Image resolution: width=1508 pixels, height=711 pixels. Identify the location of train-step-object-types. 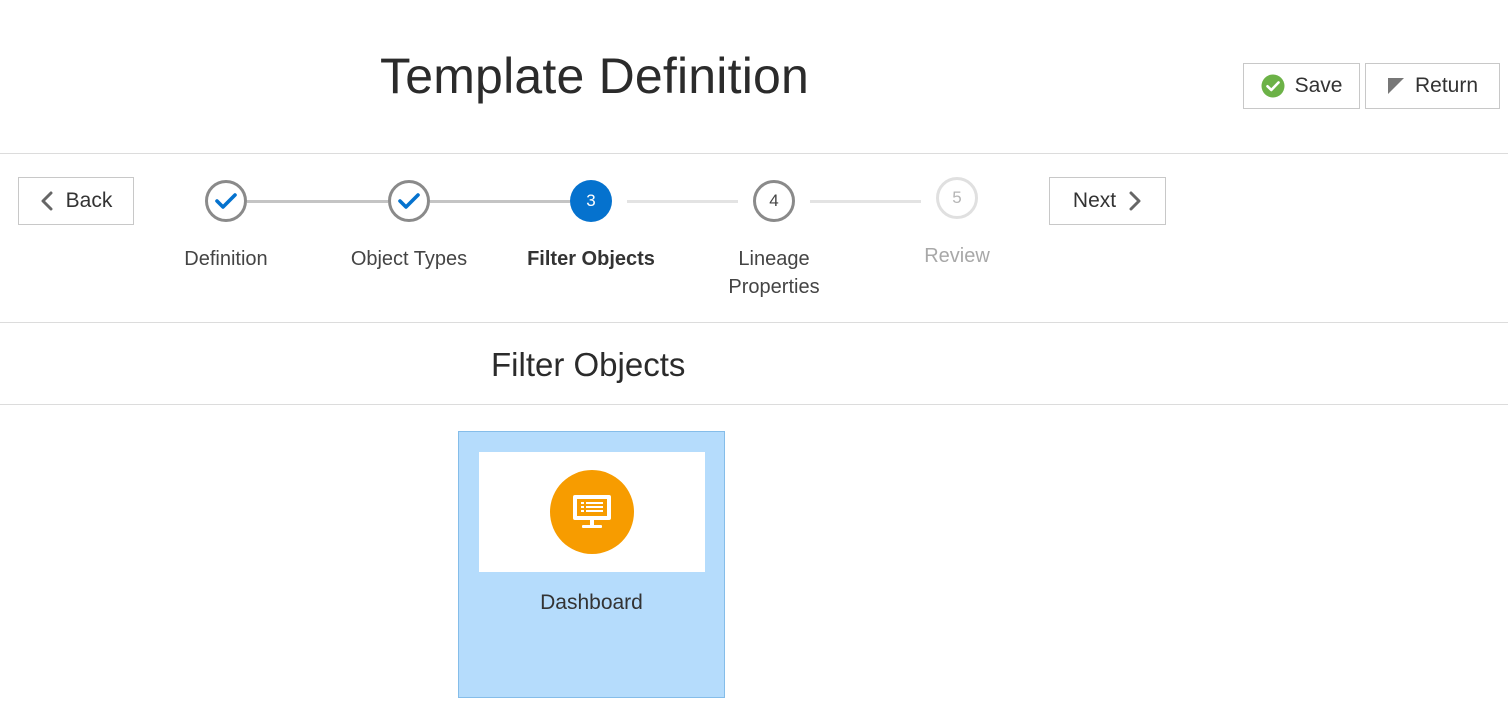
(409, 201).